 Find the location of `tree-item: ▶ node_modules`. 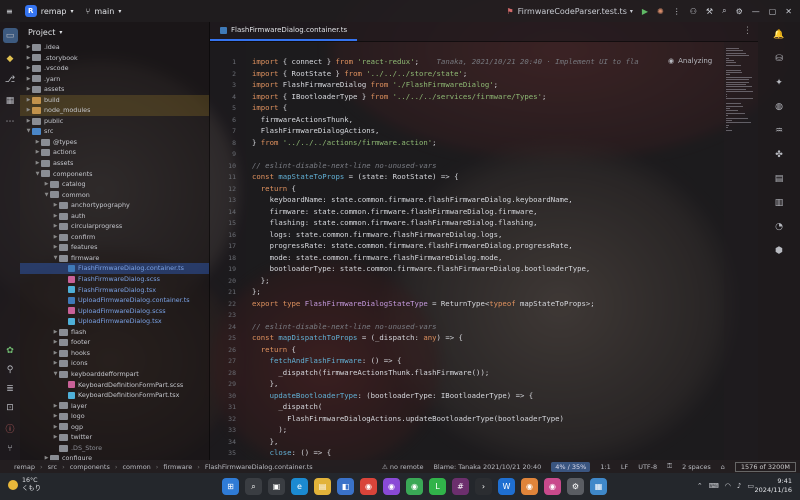

tree-item: ▶ node_modules is located at coordinates (114, 110).